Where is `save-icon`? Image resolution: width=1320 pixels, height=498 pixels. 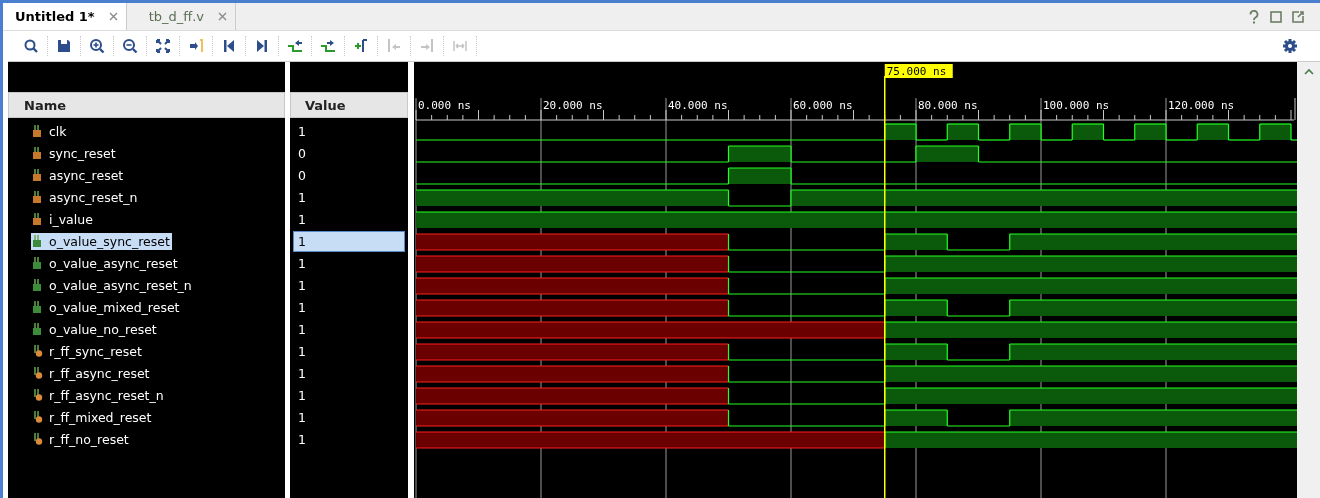 save-icon is located at coordinates (64, 46).